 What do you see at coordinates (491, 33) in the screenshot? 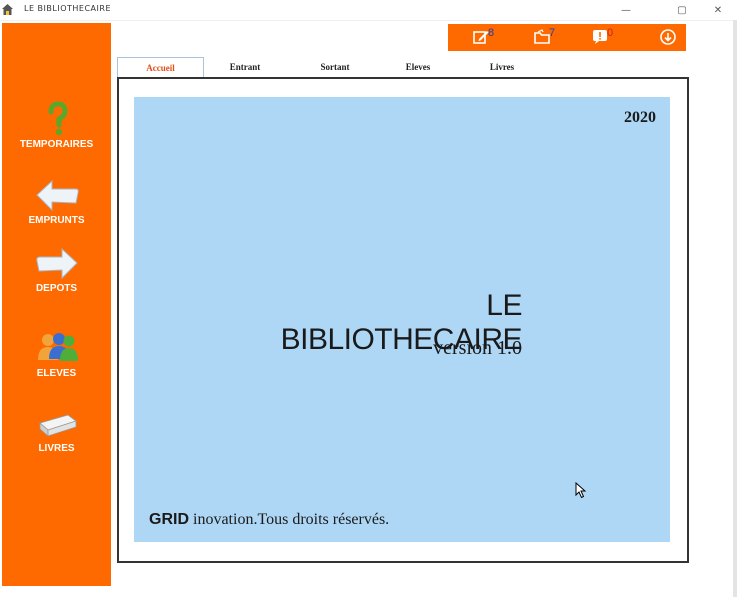
I see `edit-count: 8` at bounding box center [491, 33].